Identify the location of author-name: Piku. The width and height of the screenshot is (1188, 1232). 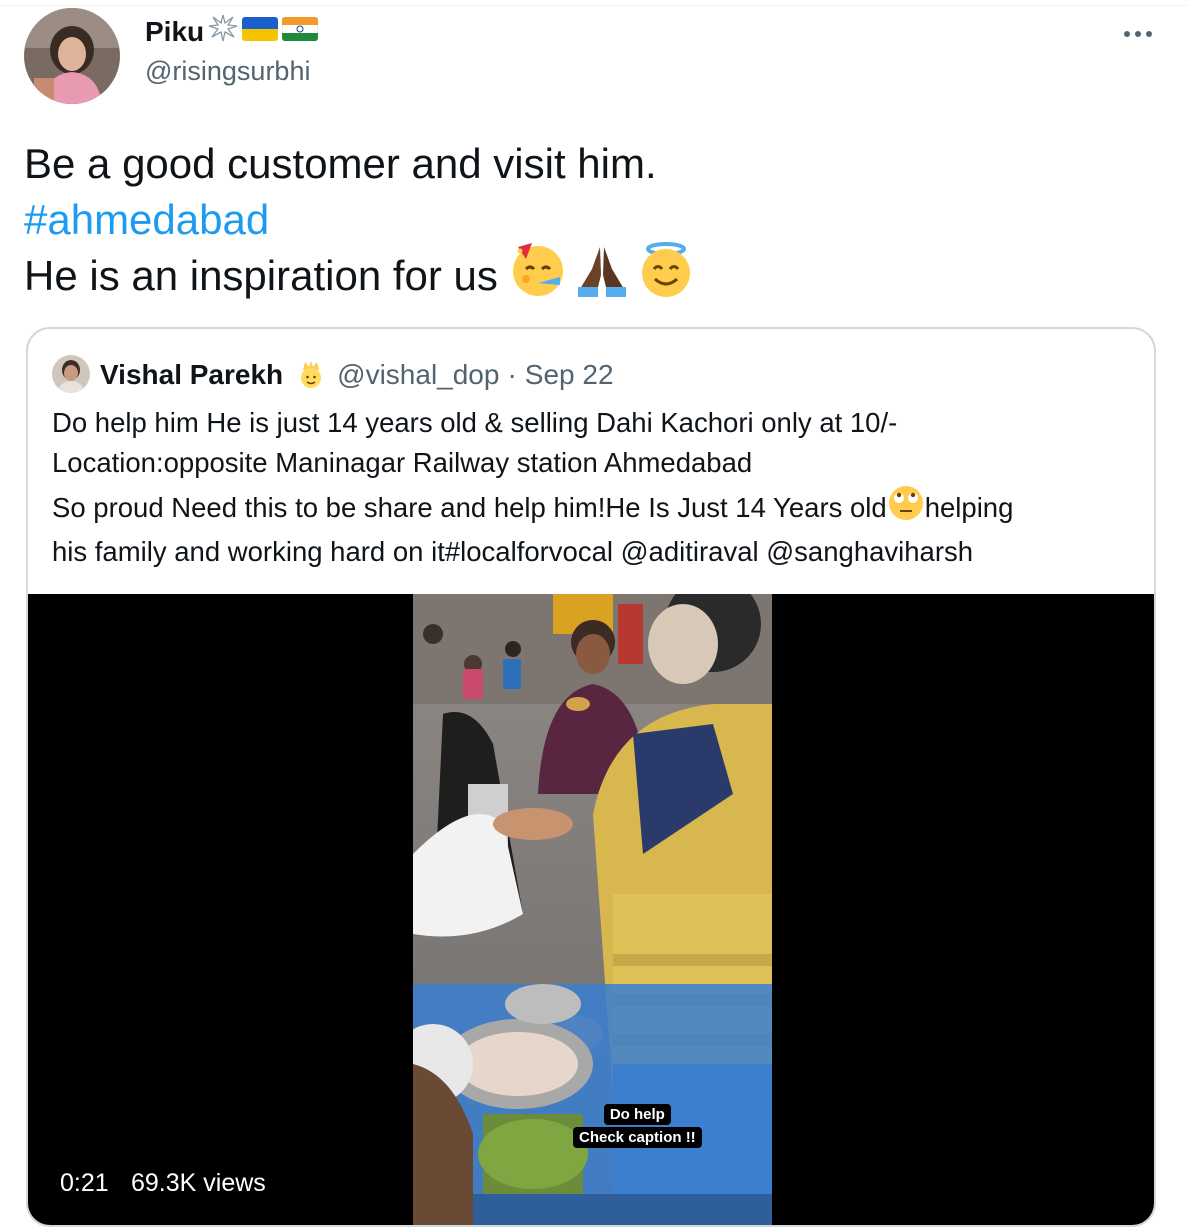
(174, 32).